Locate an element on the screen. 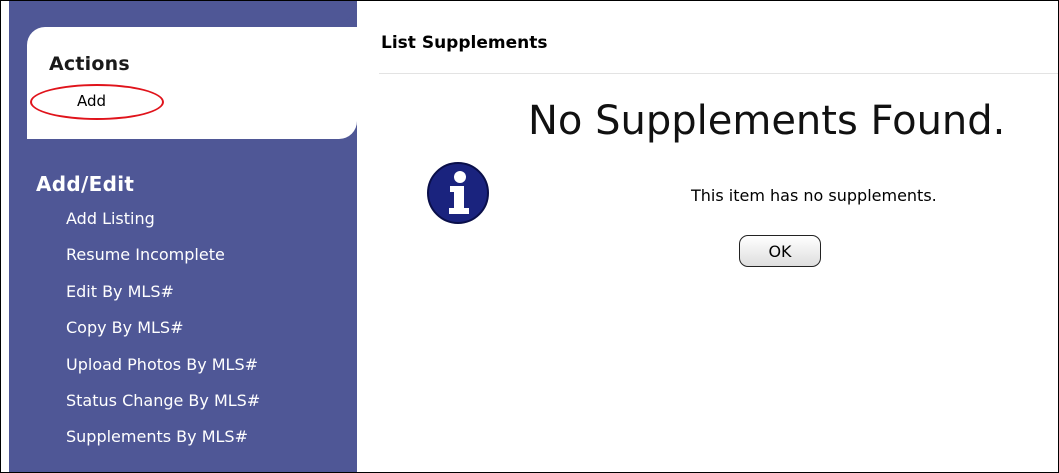  menu-item-copy-by-mls: Copy By MLS# is located at coordinates (163, 334).